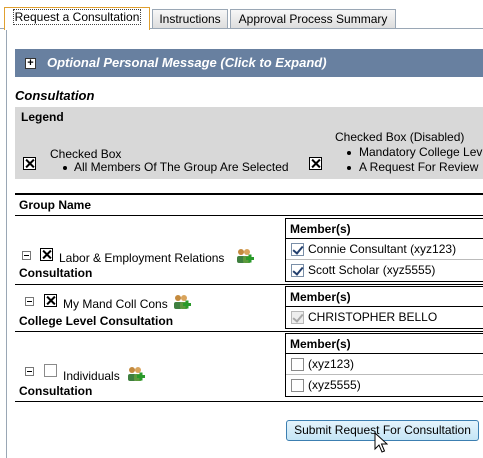 This screenshot has height=458, width=483. I want to click on section-title: Consultation, so click(55, 95).